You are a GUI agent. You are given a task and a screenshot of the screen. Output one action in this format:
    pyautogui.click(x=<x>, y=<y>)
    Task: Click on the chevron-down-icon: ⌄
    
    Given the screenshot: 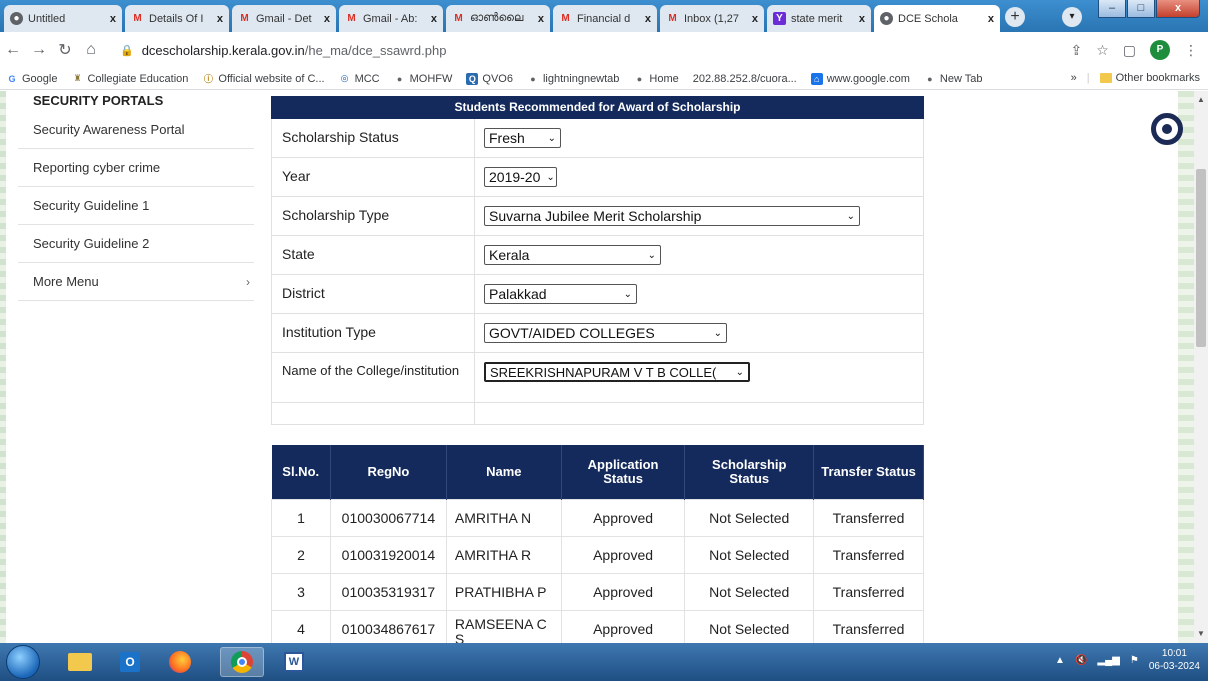 What is the action you would take?
    pyautogui.click(x=651, y=255)
    